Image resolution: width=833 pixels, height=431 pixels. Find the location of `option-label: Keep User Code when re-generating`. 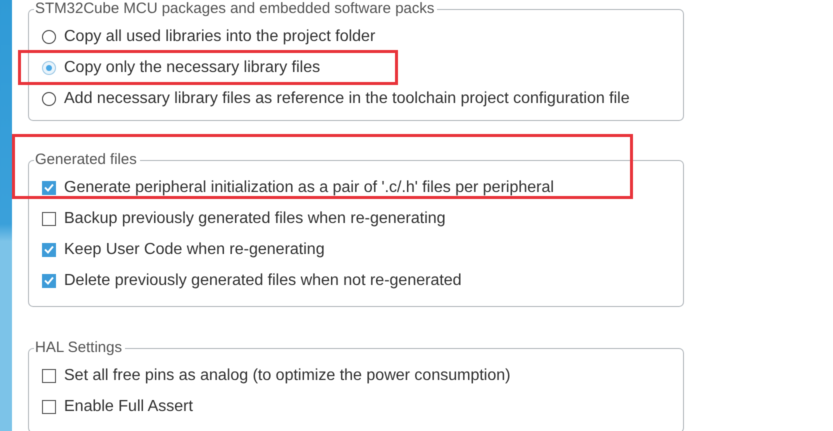

option-label: Keep User Code when re-generating is located at coordinates (194, 249).